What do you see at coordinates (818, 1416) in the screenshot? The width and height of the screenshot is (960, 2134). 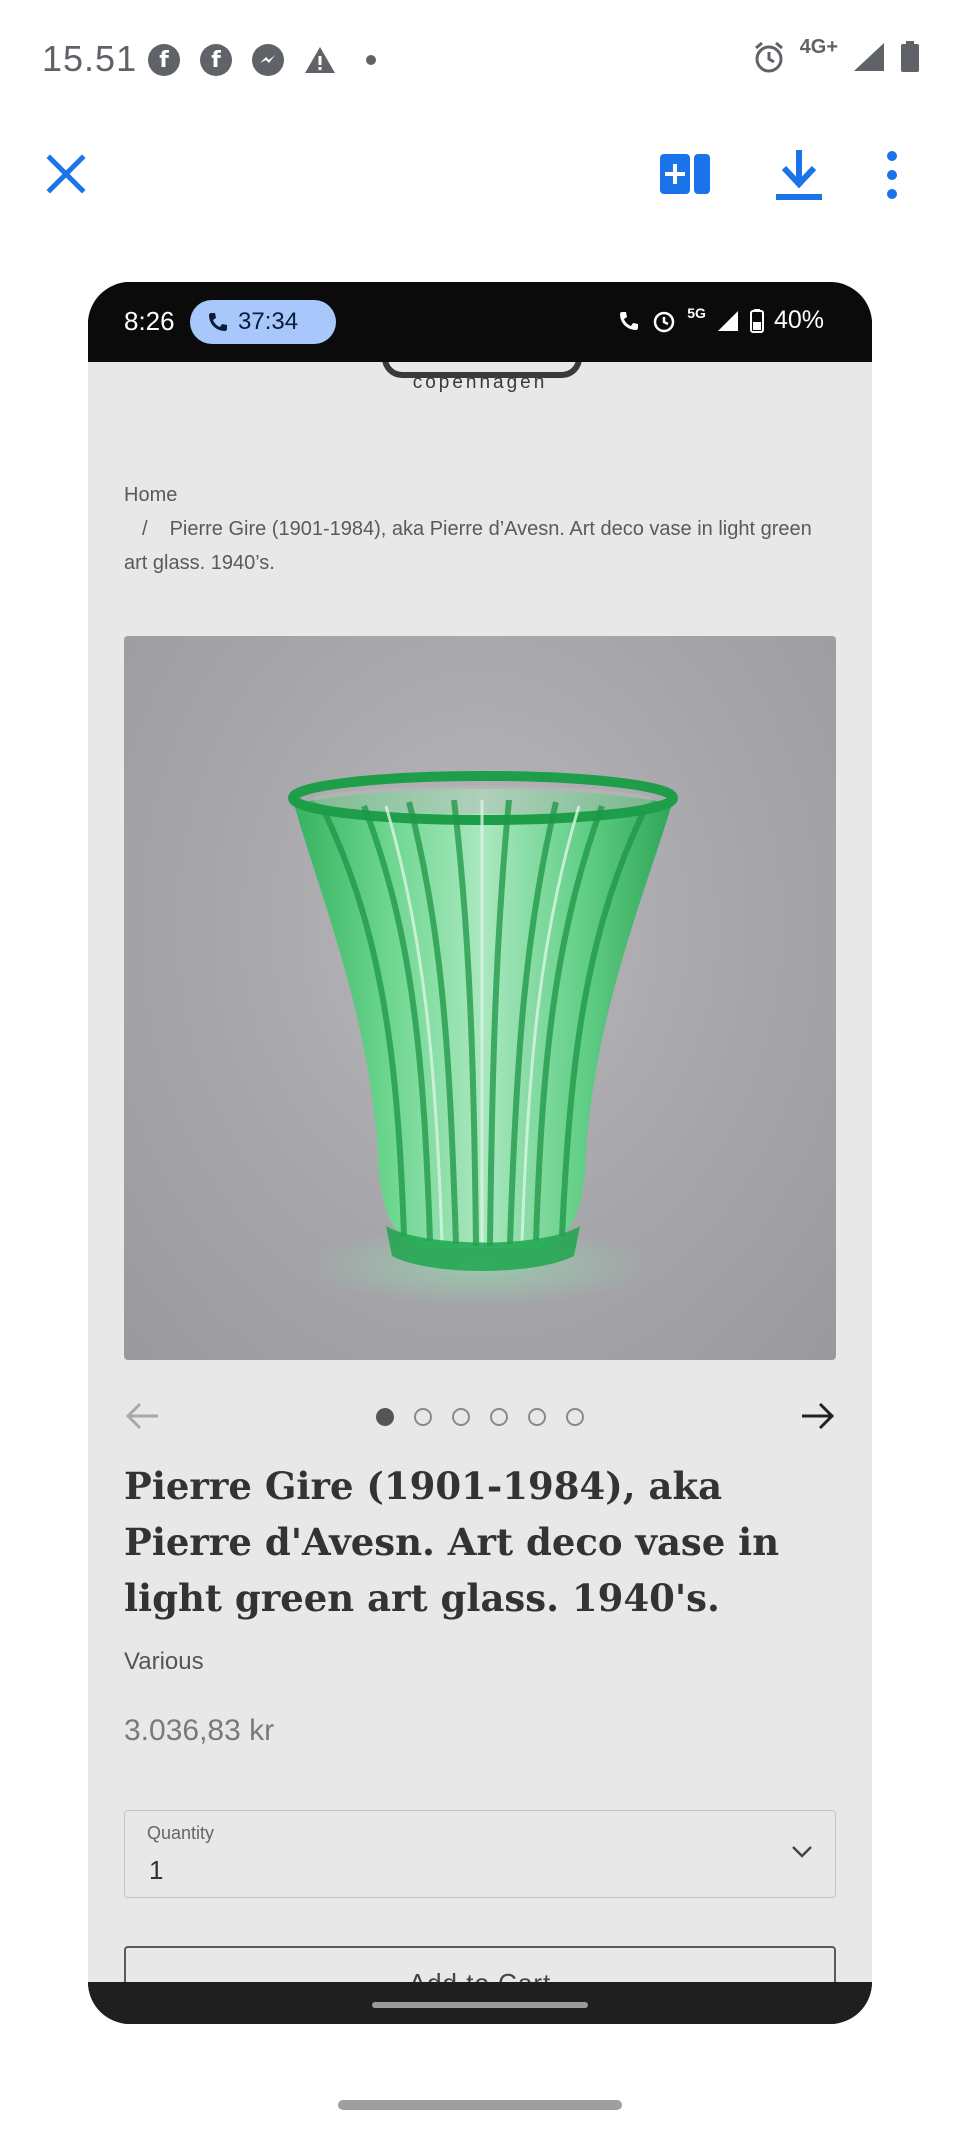 I see `arrow-right-icon` at bounding box center [818, 1416].